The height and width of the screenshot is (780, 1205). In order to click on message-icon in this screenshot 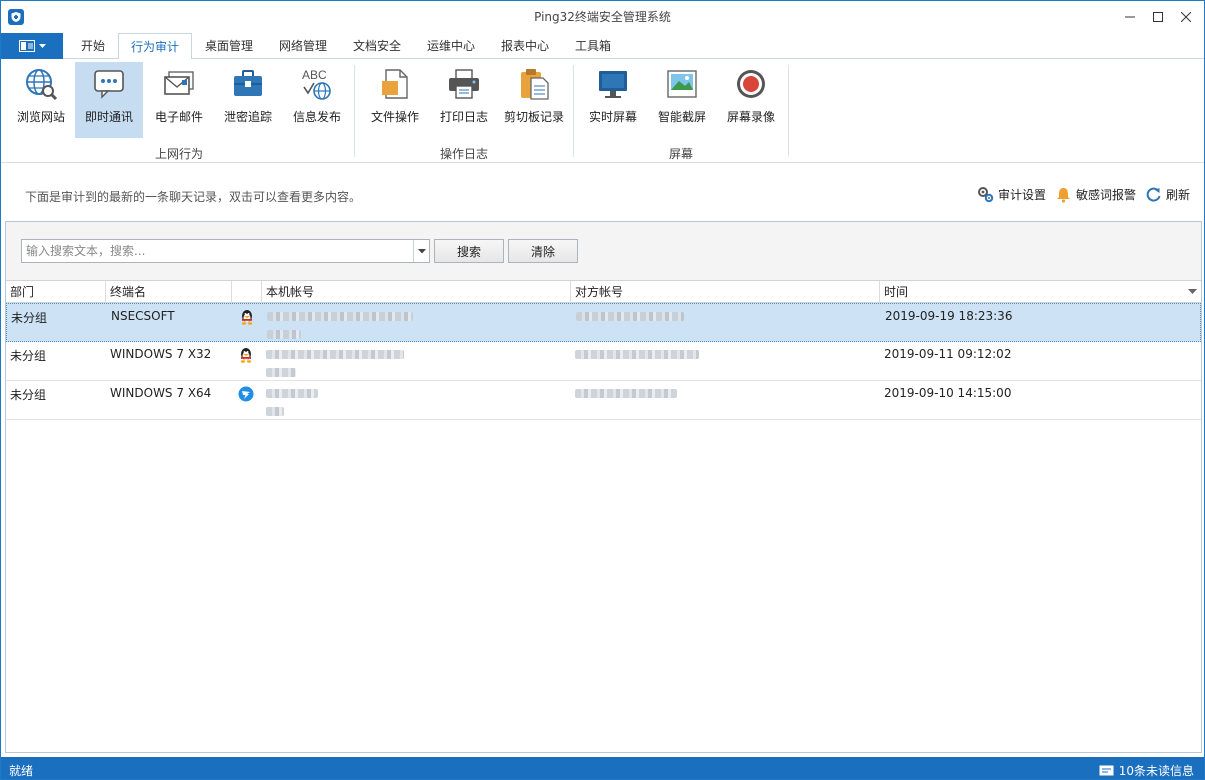, I will do `click(1106, 770)`.